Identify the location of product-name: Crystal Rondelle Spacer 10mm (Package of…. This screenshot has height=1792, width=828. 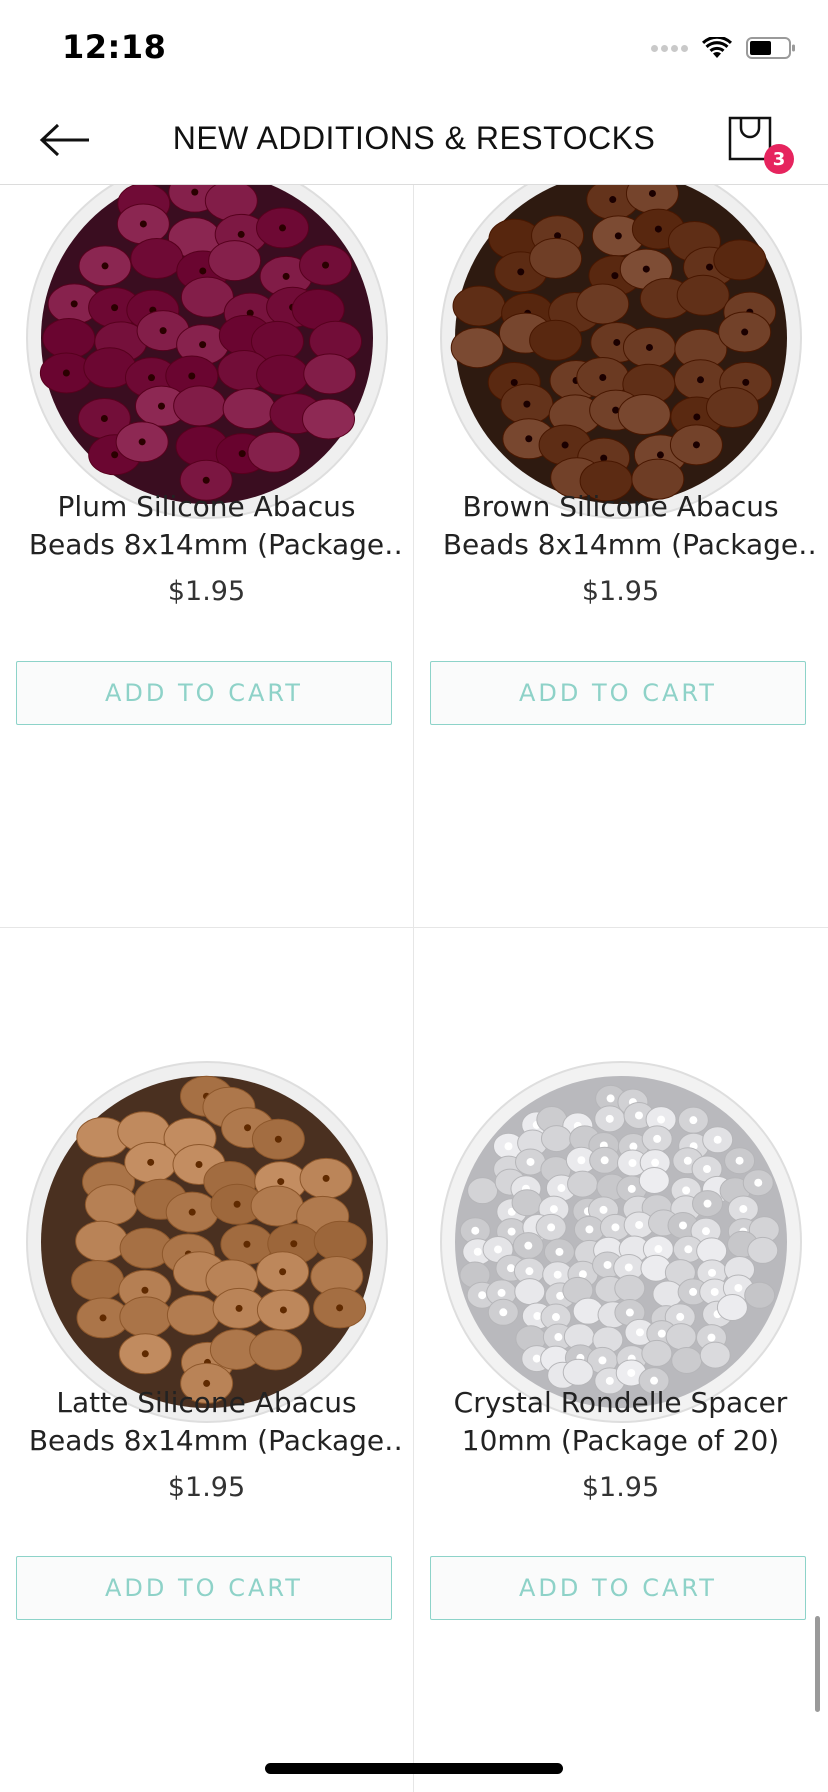
(620, 1422).